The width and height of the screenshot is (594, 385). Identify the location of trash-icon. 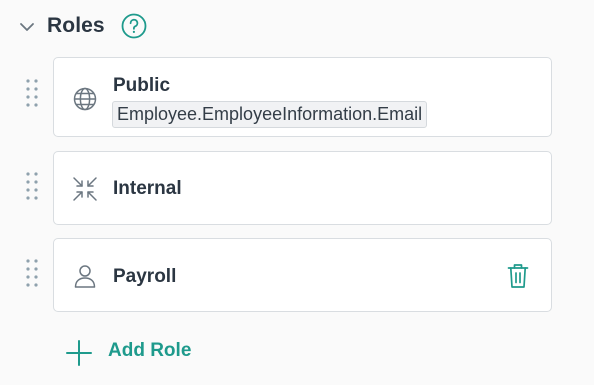
(518, 278).